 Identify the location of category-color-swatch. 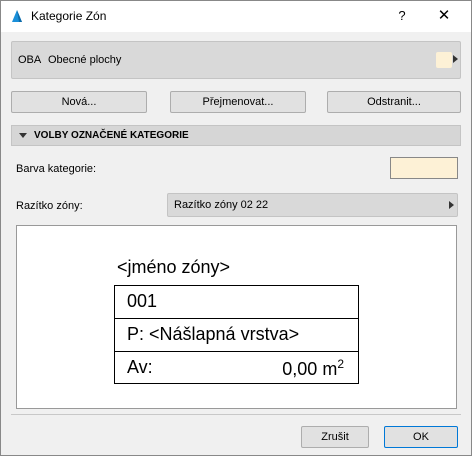
(444, 60).